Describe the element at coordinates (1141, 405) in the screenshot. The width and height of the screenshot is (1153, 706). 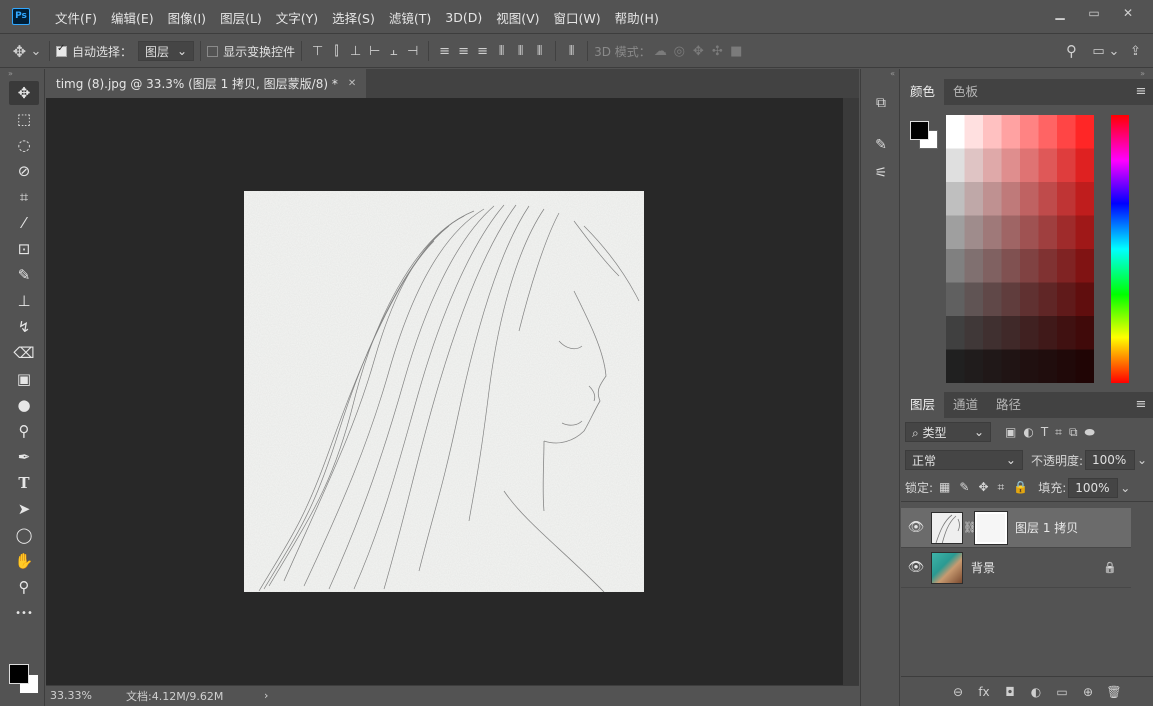
I see `layers-panel-menu-icon: ≡` at that location.